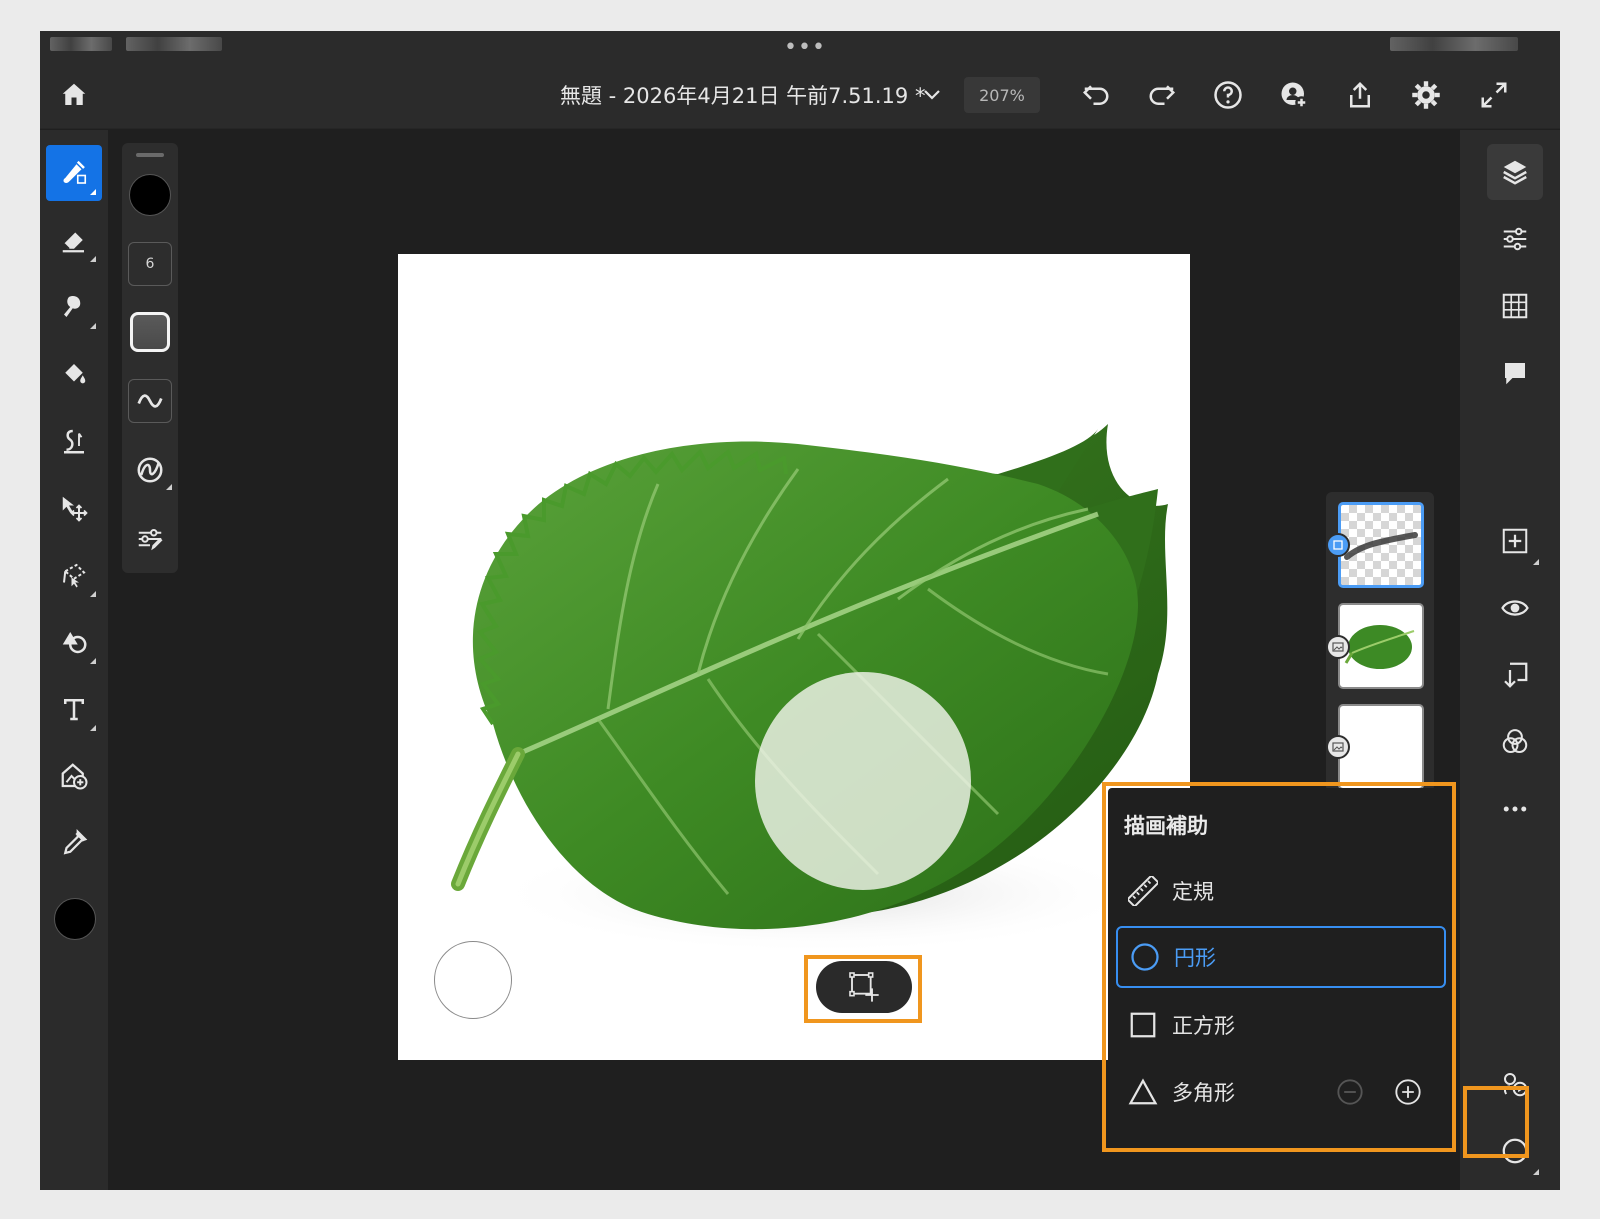 This screenshot has height=1219, width=1600. Describe the element at coordinates (1515, 373) in the screenshot. I see `comment-icon` at that location.